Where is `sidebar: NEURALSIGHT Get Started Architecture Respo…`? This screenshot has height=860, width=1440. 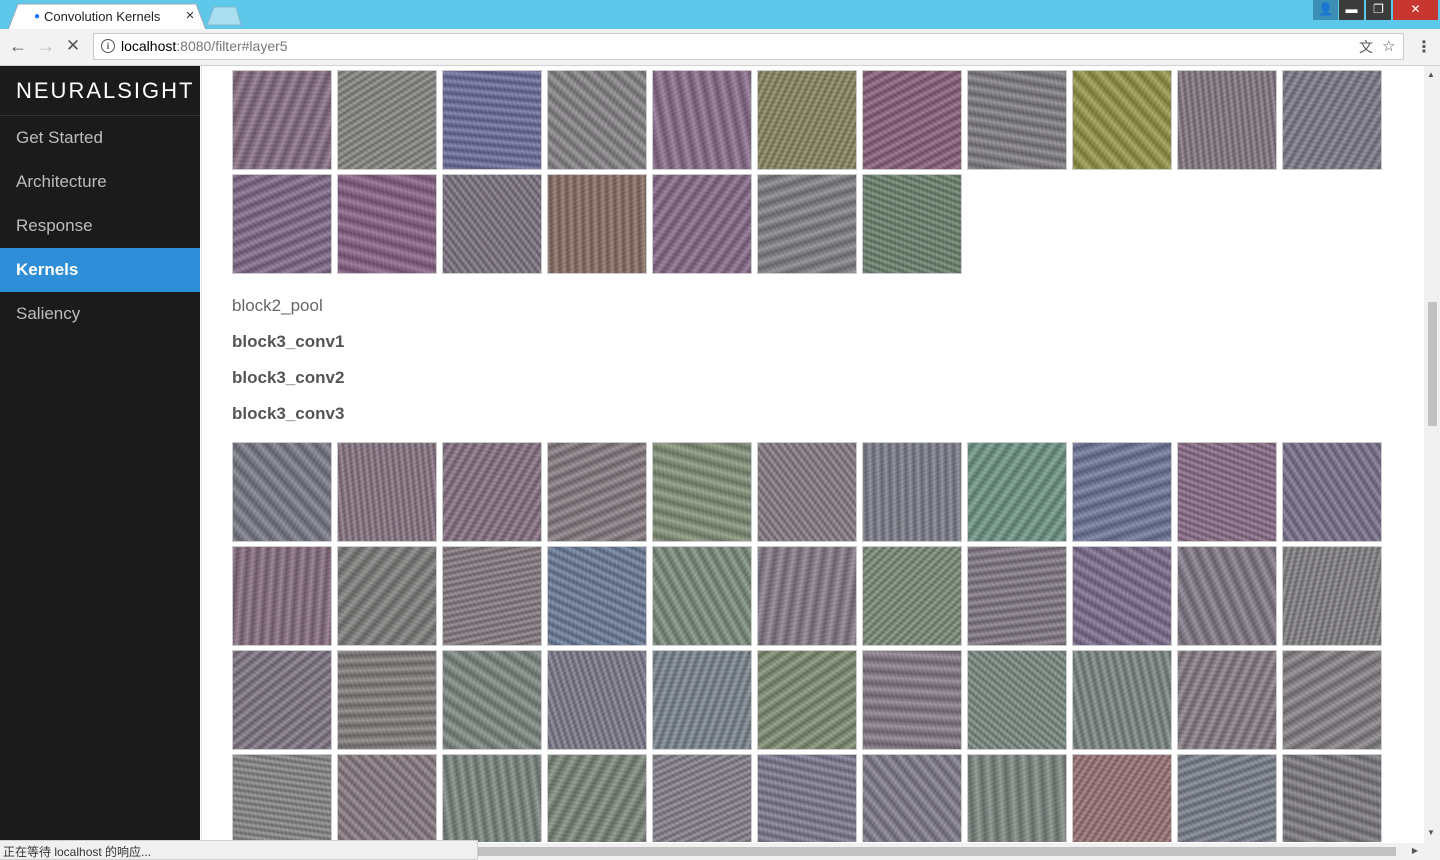
sidebar: NEURALSIGHT Get Started Architecture Respo… is located at coordinates (100, 463).